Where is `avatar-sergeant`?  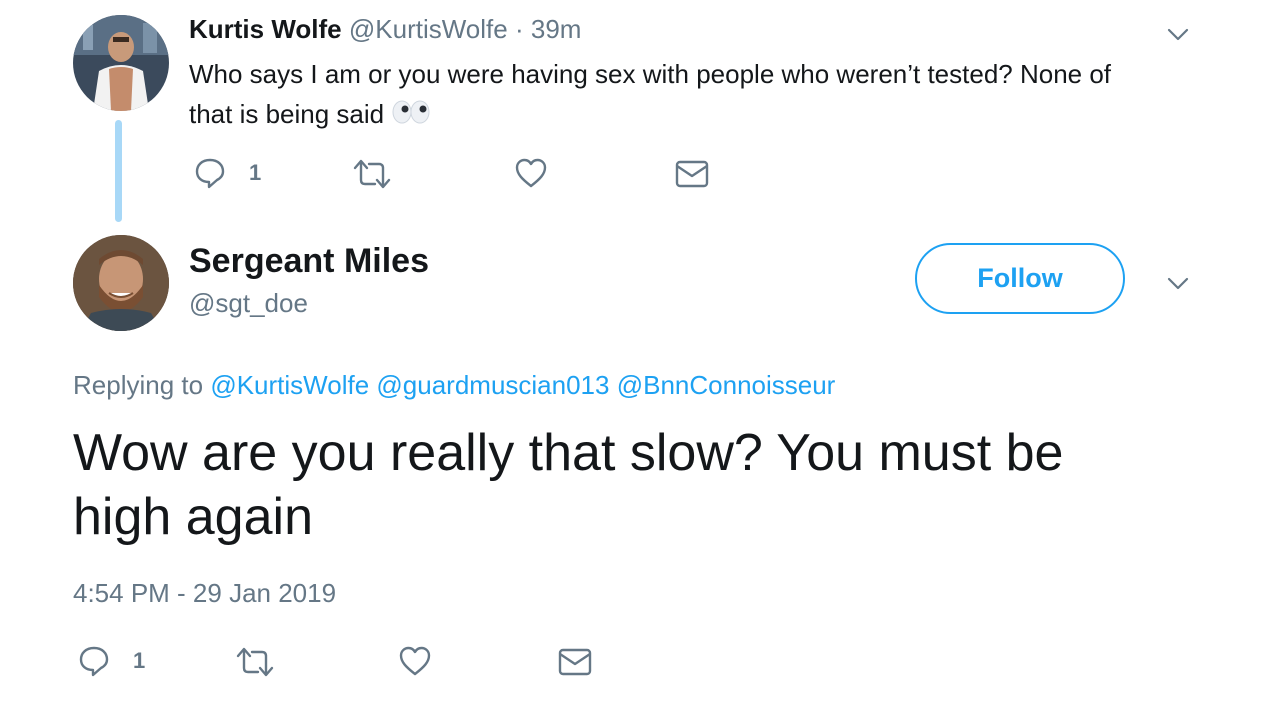
avatar-sergeant is located at coordinates (121, 283).